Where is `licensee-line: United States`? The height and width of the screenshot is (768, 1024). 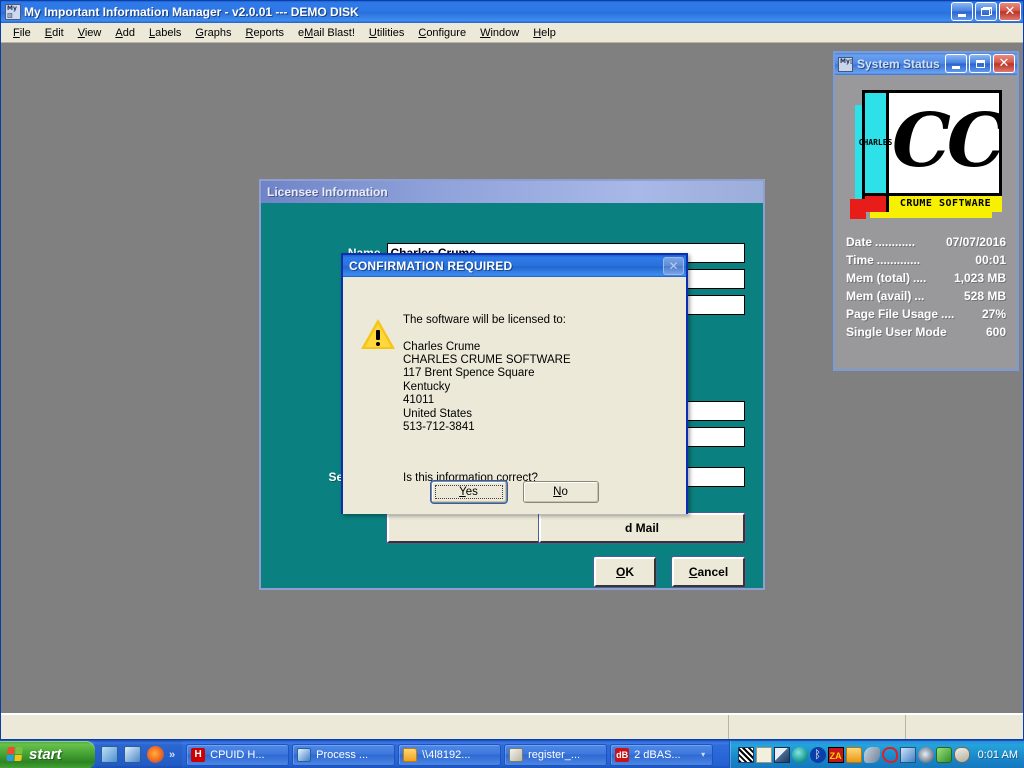 licensee-line: United States is located at coordinates (438, 413).